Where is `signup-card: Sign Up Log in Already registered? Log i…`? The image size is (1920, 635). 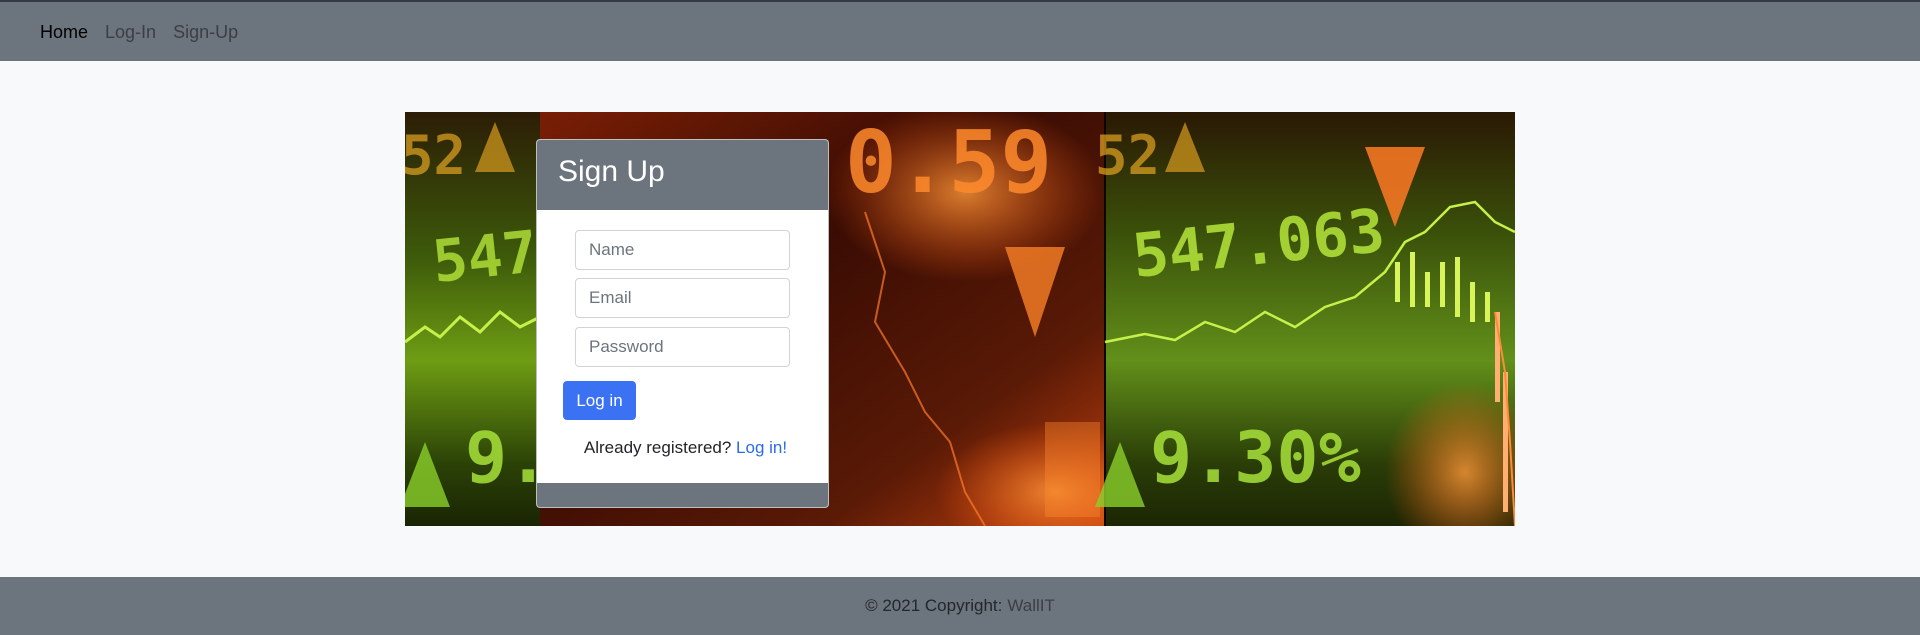
signup-card: Sign Up Log in Already registered? Log i… is located at coordinates (682, 323).